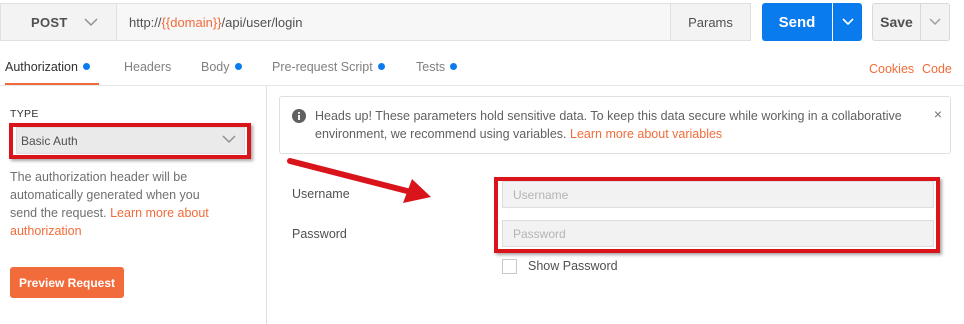 The height and width of the screenshot is (324, 964). Describe the element at coordinates (711, 22) in the screenshot. I see `params-button: Params` at that location.